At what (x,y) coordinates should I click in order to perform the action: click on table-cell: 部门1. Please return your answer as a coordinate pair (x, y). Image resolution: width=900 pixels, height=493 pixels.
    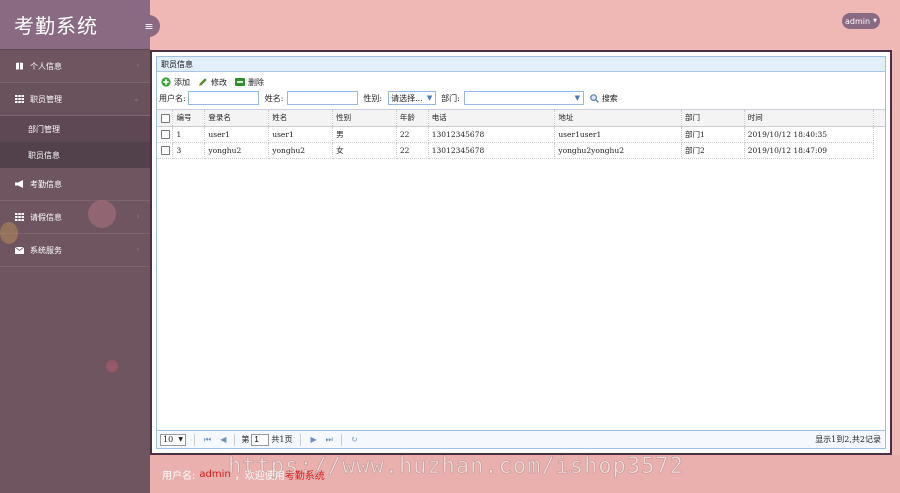
    Looking at the image, I should click on (713, 134).